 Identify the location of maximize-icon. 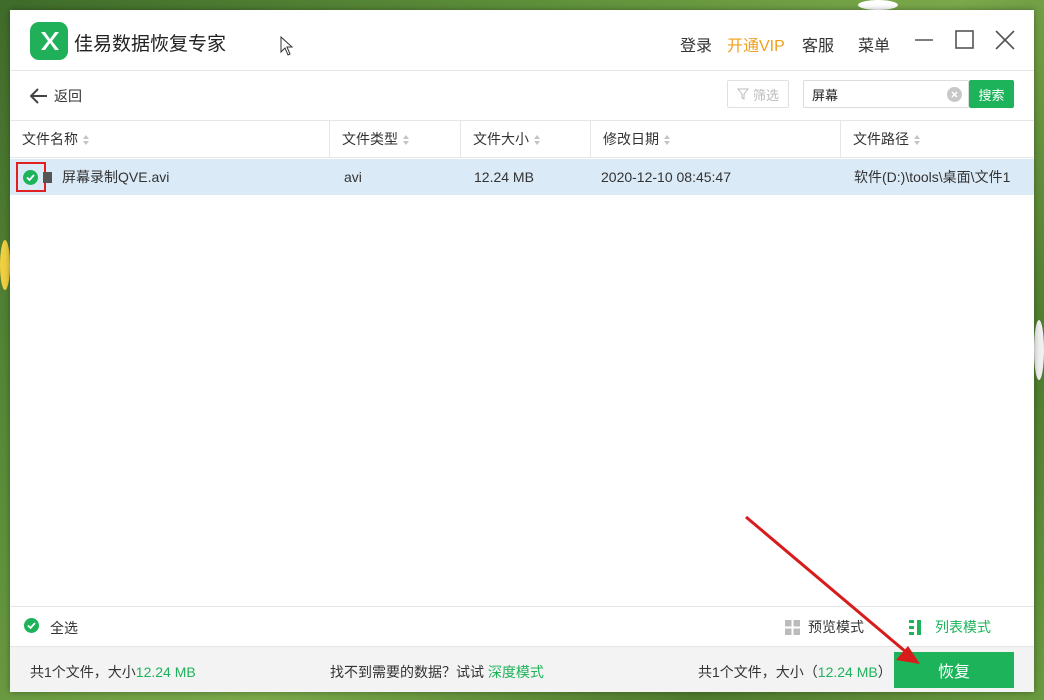
(964, 39).